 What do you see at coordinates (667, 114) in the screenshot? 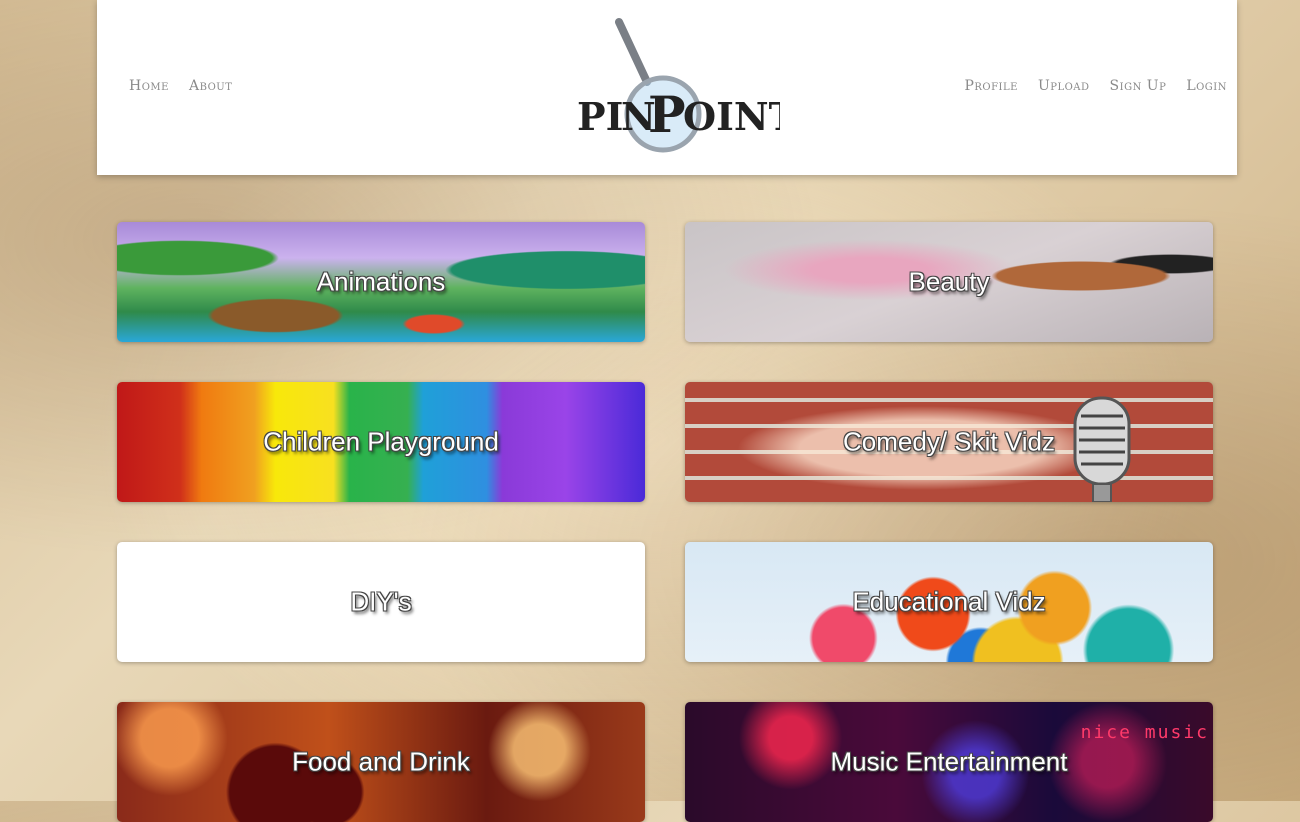
I see `logo-text-p: P` at bounding box center [667, 114].